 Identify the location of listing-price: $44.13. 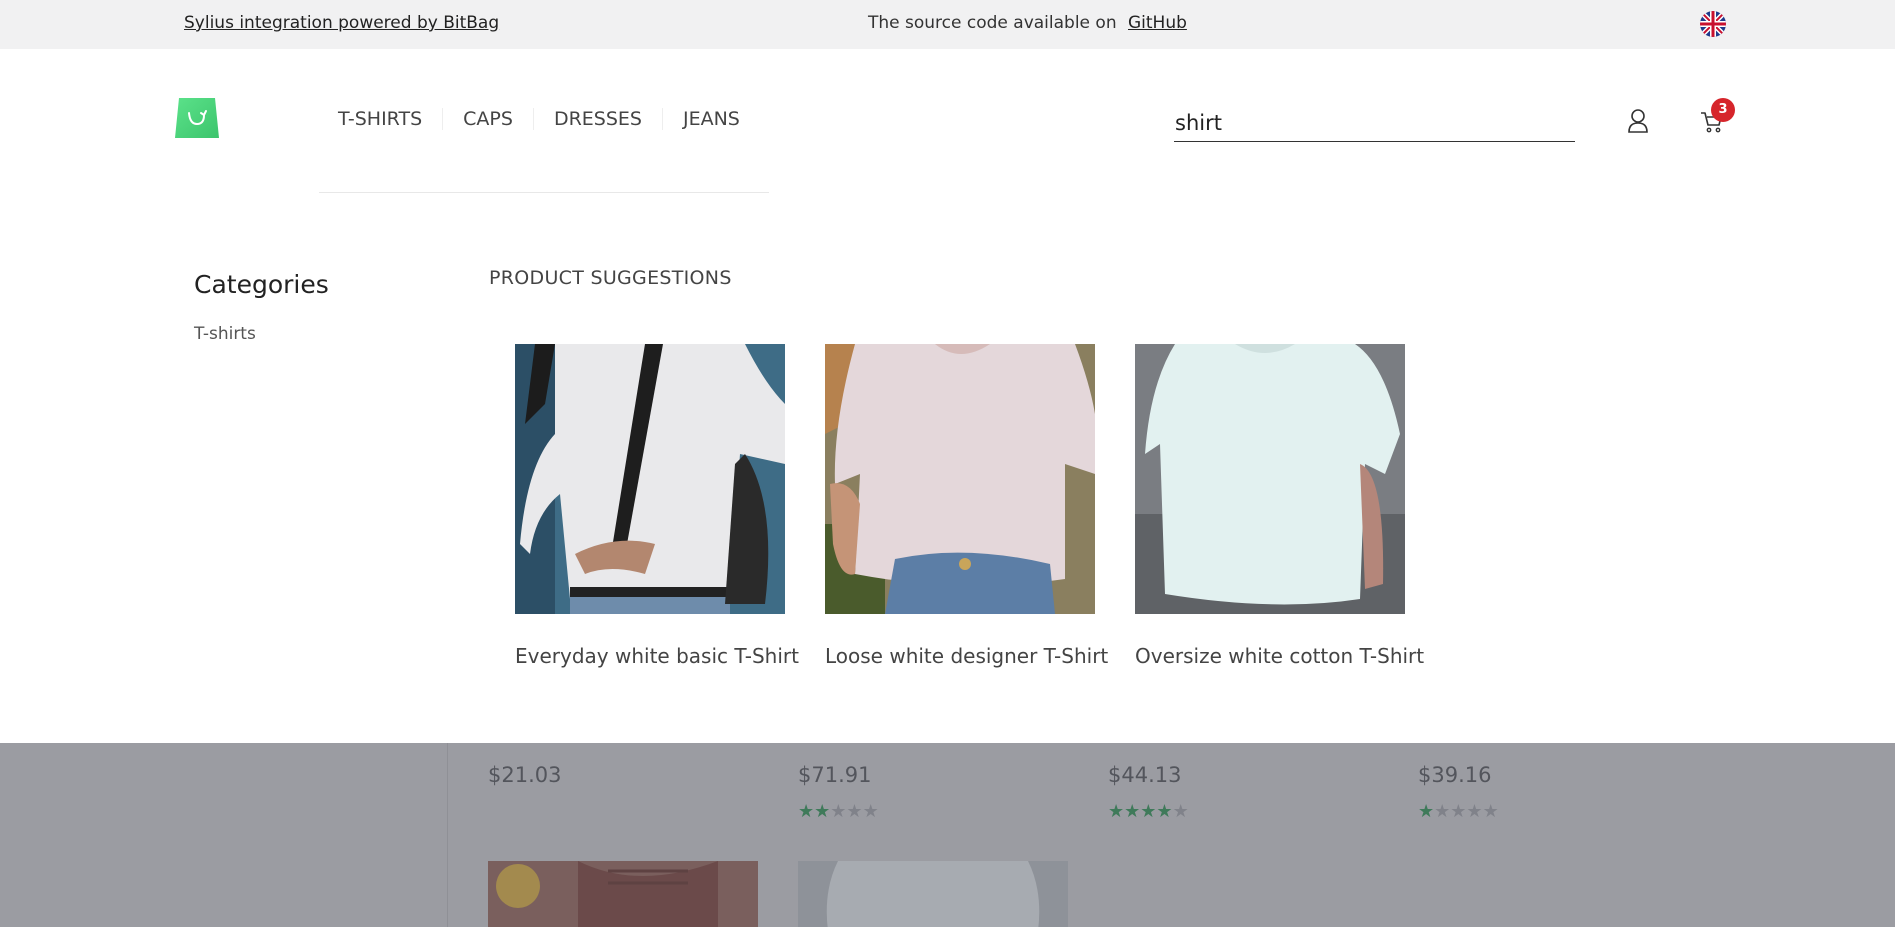
(1145, 775).